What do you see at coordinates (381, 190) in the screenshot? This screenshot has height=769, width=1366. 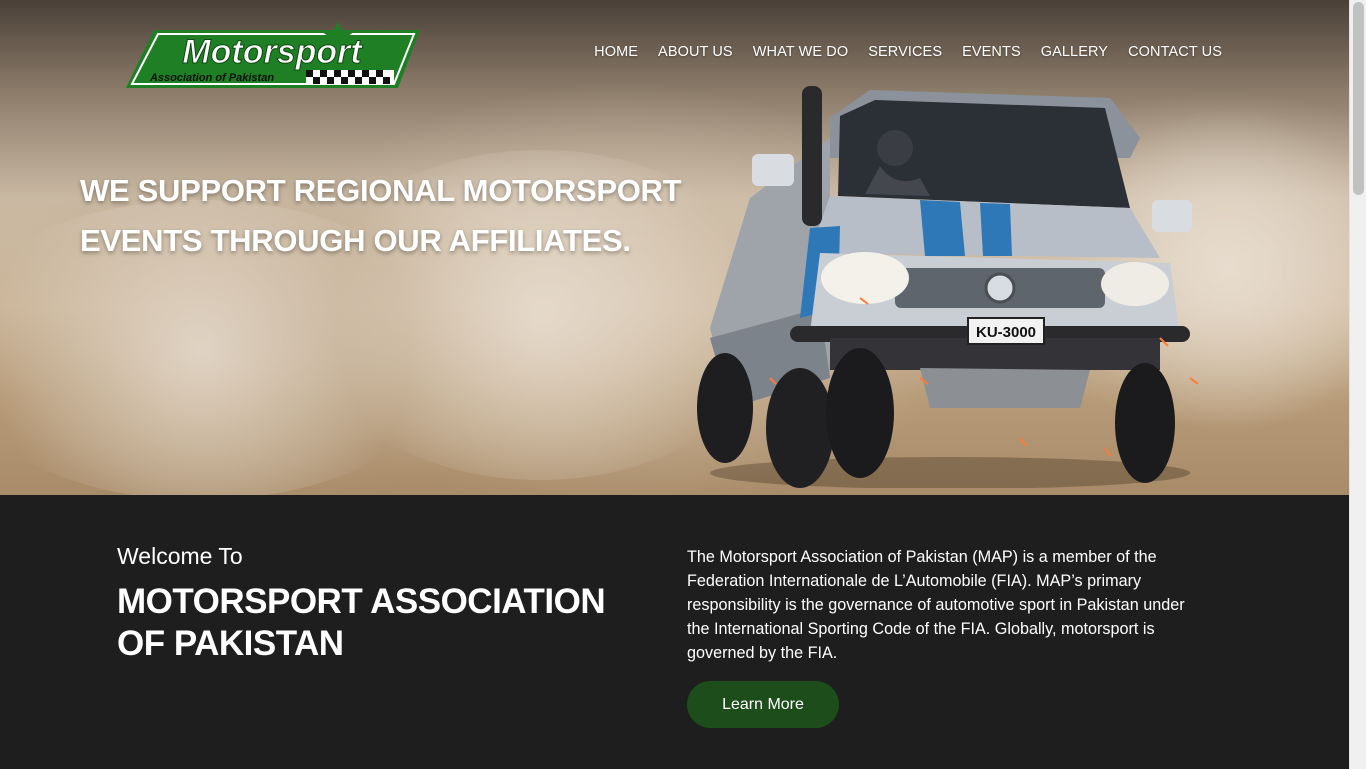 I see `hero-headline-line-1: WE SUPPORT REGIONAL MOTORSPORT` at bounding box center [381, 190].